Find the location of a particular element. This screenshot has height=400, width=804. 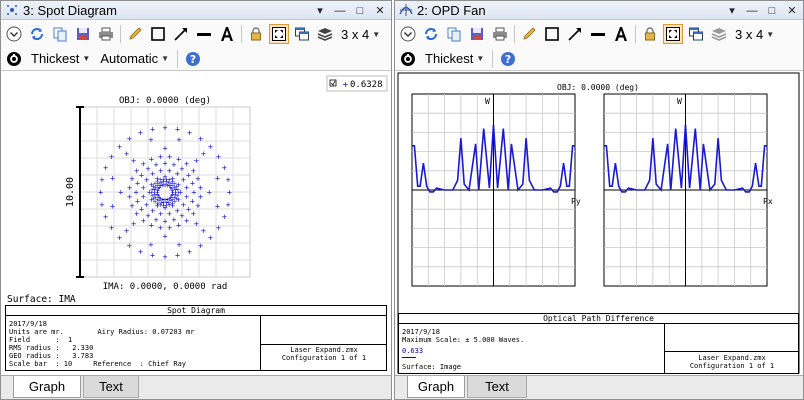

windows-icon is located at coordinates (696, 34).